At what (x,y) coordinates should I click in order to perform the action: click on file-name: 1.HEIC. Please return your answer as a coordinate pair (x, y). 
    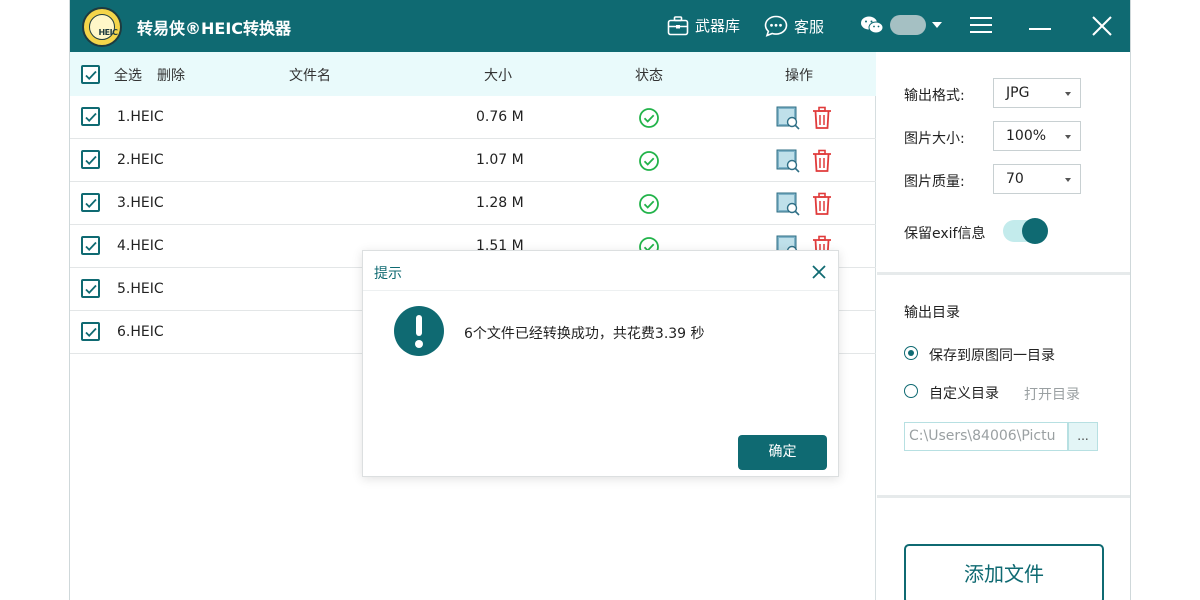
    Looking at the image, I should click on (140, 117).